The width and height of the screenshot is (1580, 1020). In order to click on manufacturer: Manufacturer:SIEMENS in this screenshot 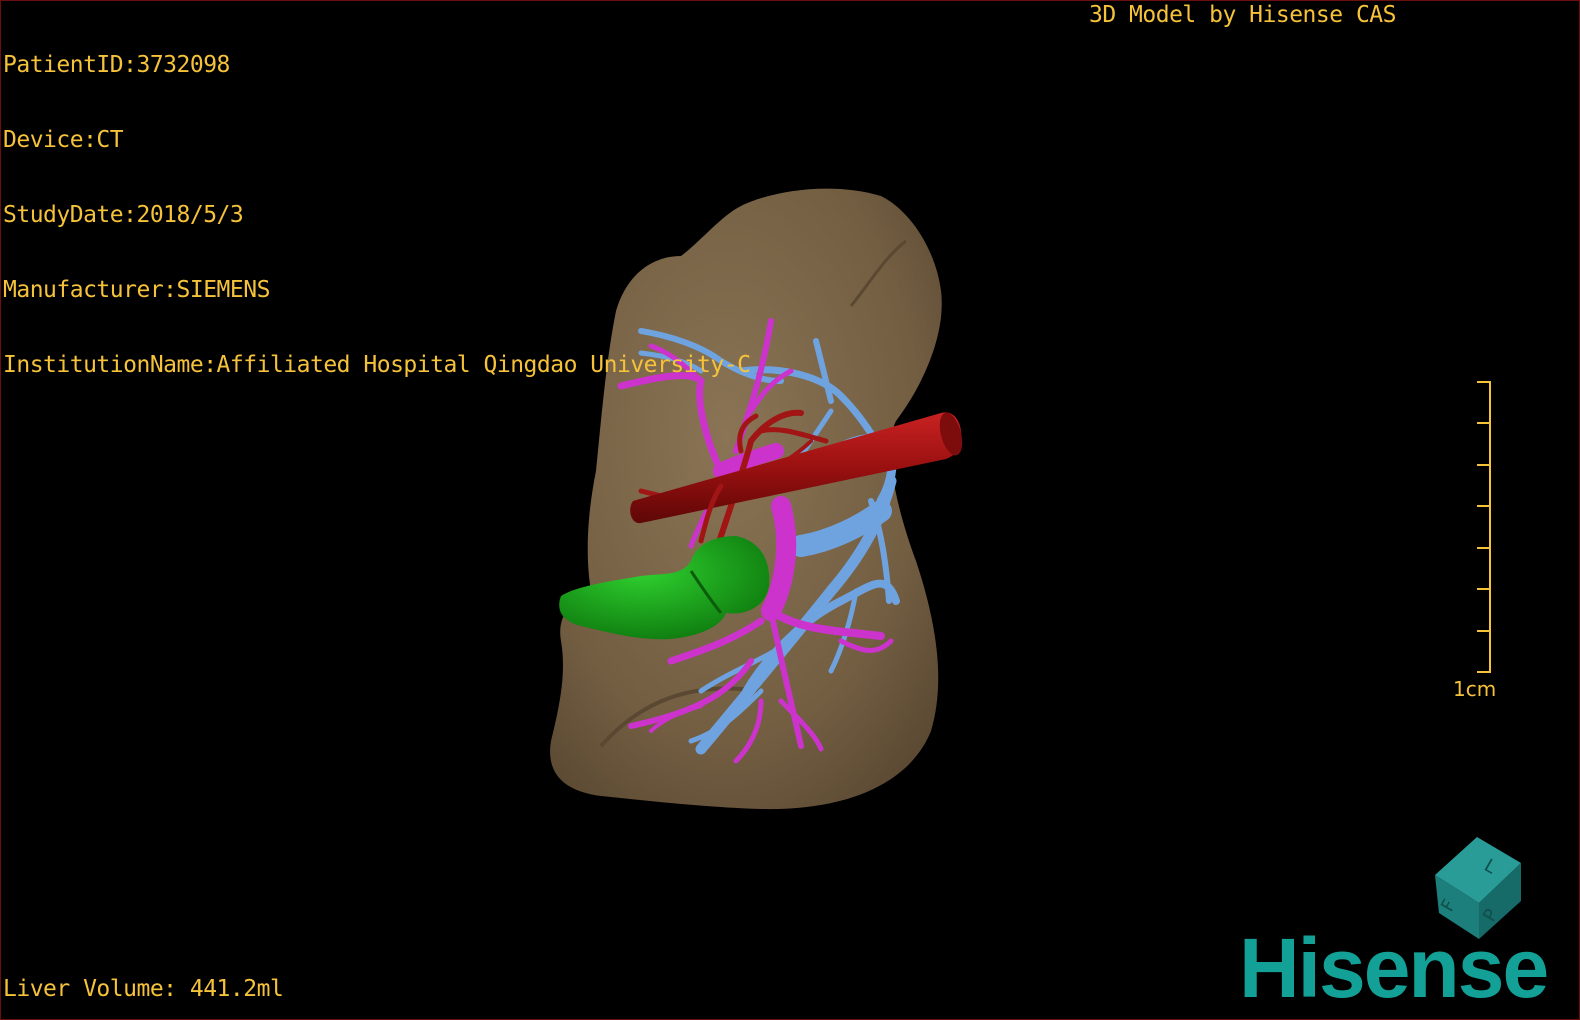, I will do `click(136, 290)`.